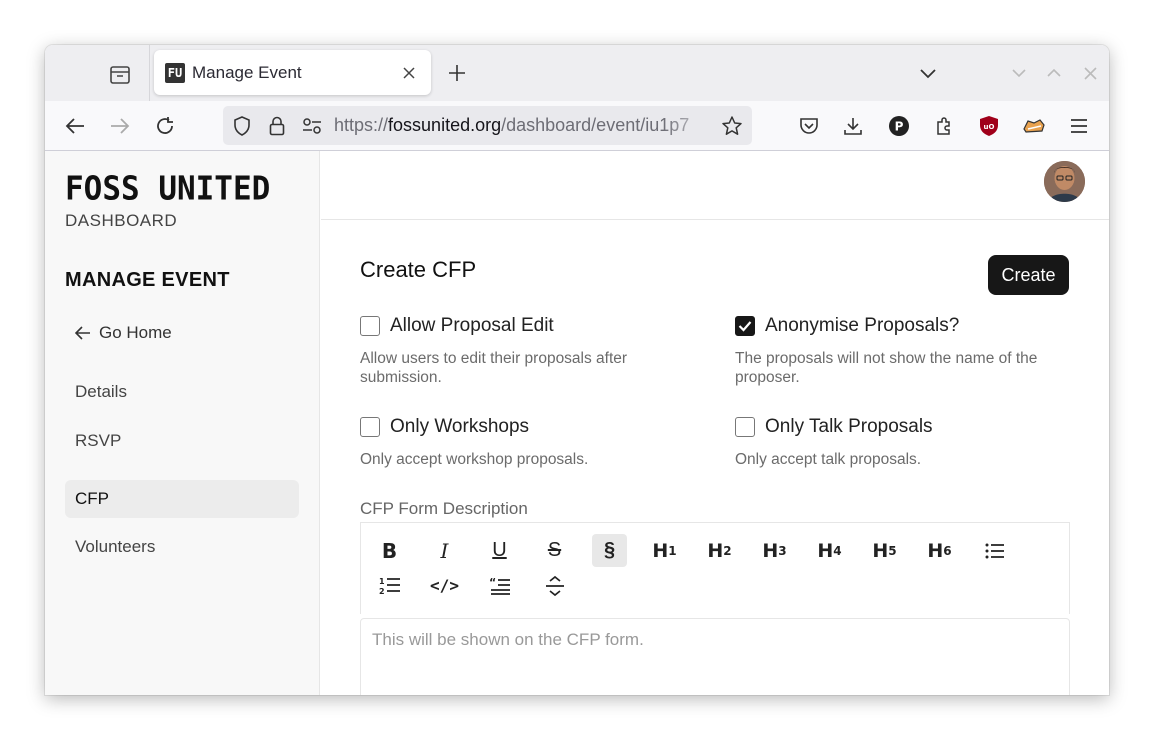 The image size is (1154, 740). I want to click on bookmark-star-icon, so click(732, 126).